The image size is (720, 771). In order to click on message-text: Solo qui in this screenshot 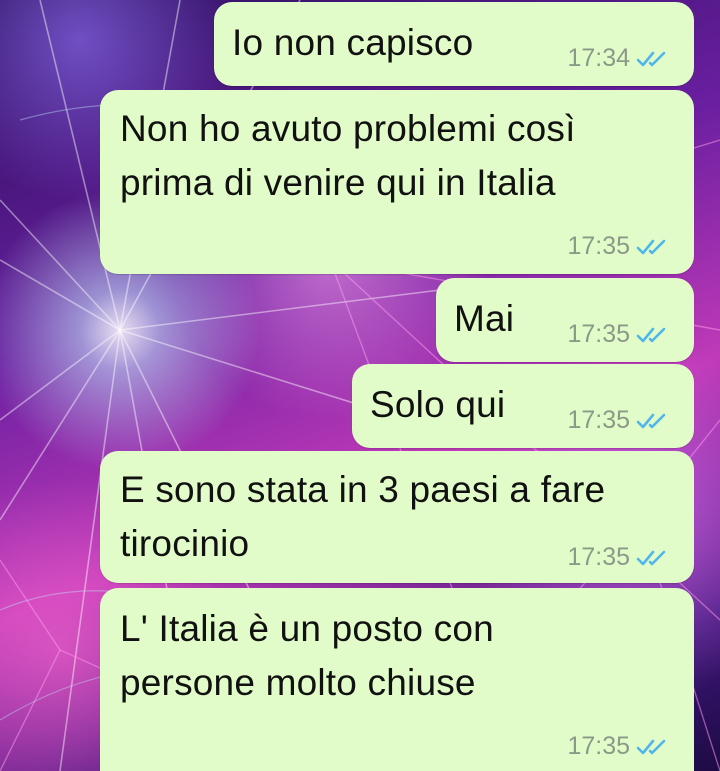, I will do `click(438, 404)`.